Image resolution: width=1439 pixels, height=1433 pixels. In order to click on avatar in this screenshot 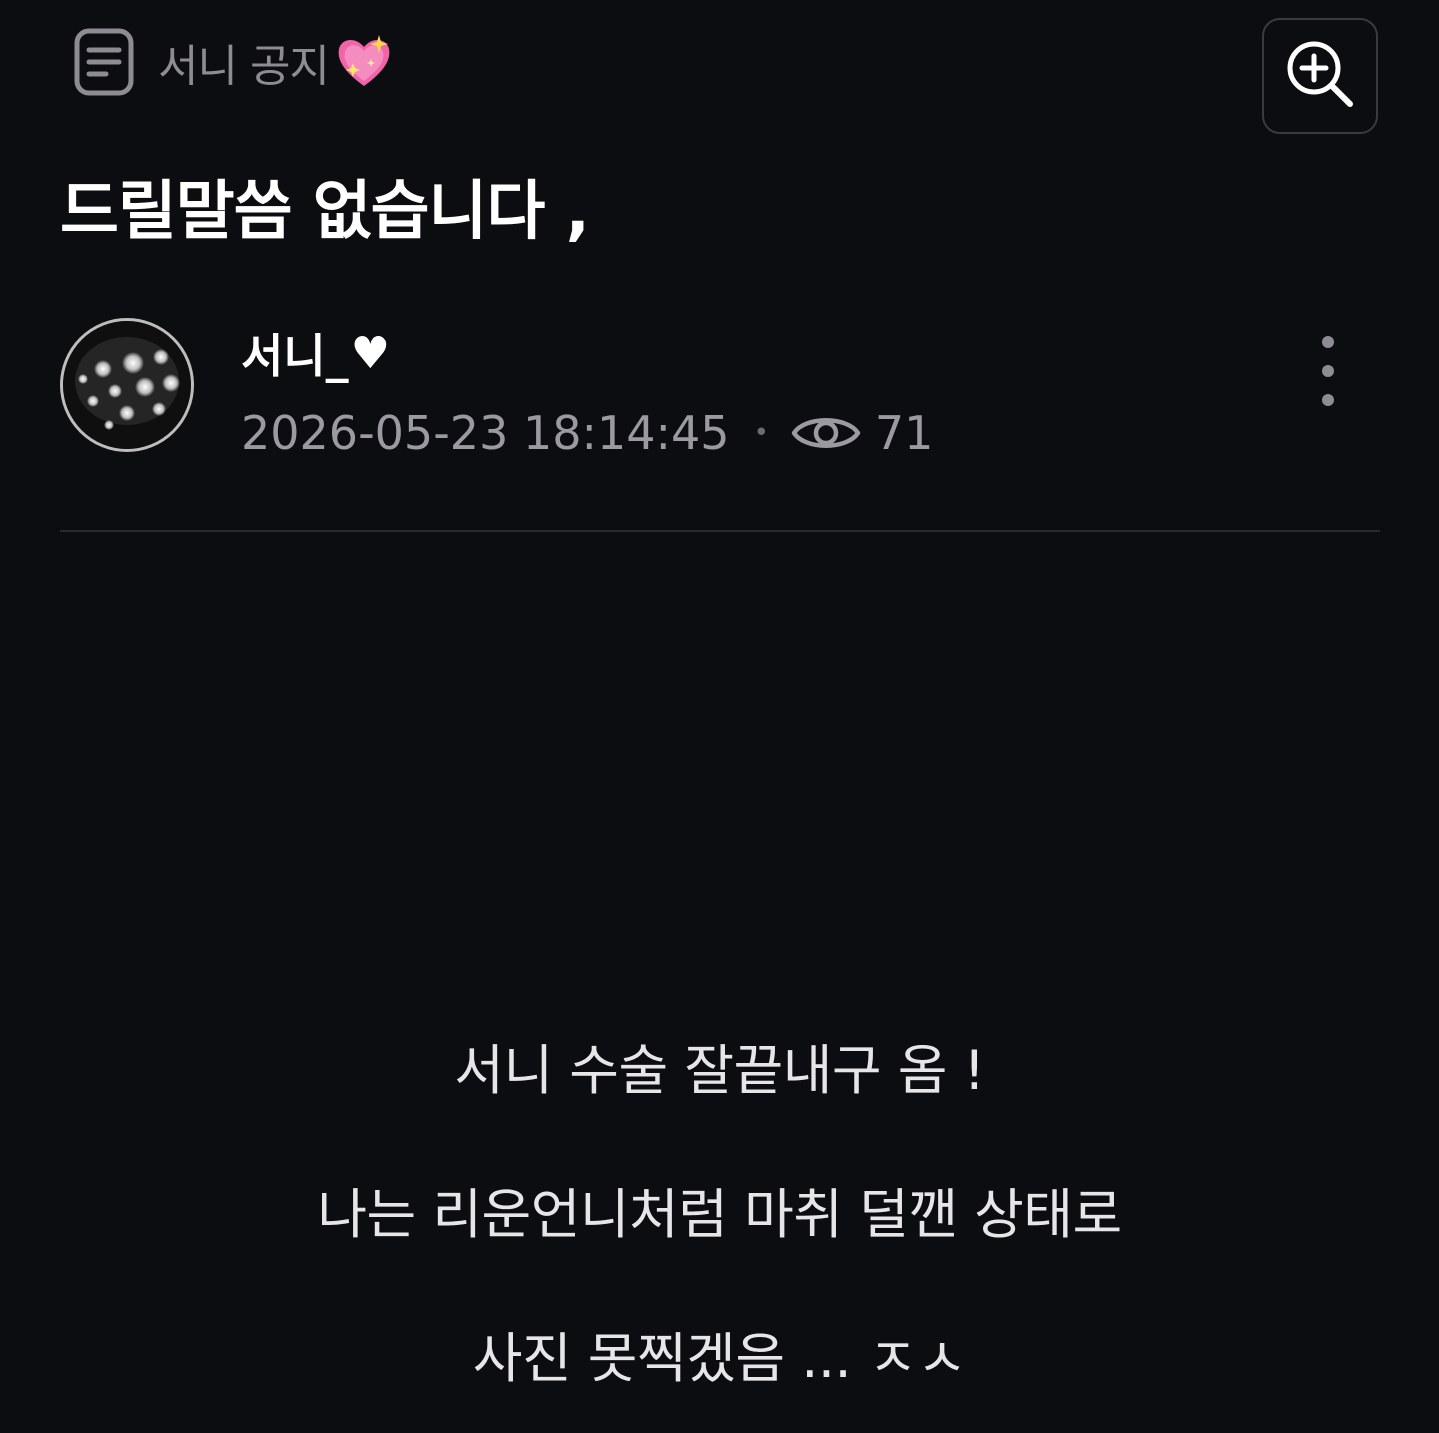, I will do `click(127, 385)`.